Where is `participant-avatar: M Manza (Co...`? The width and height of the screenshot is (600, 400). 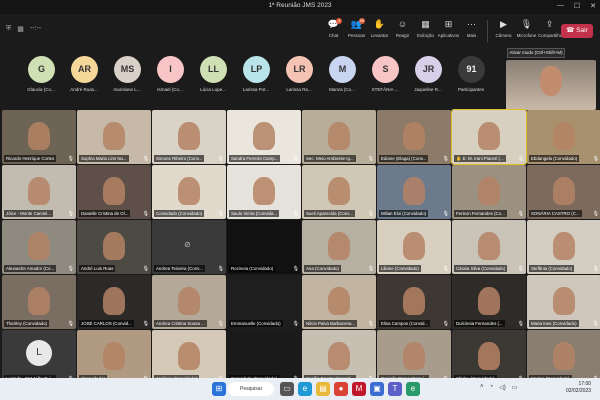
participant-avatar: M Manza (Co... is located at coordinates (342, 74).